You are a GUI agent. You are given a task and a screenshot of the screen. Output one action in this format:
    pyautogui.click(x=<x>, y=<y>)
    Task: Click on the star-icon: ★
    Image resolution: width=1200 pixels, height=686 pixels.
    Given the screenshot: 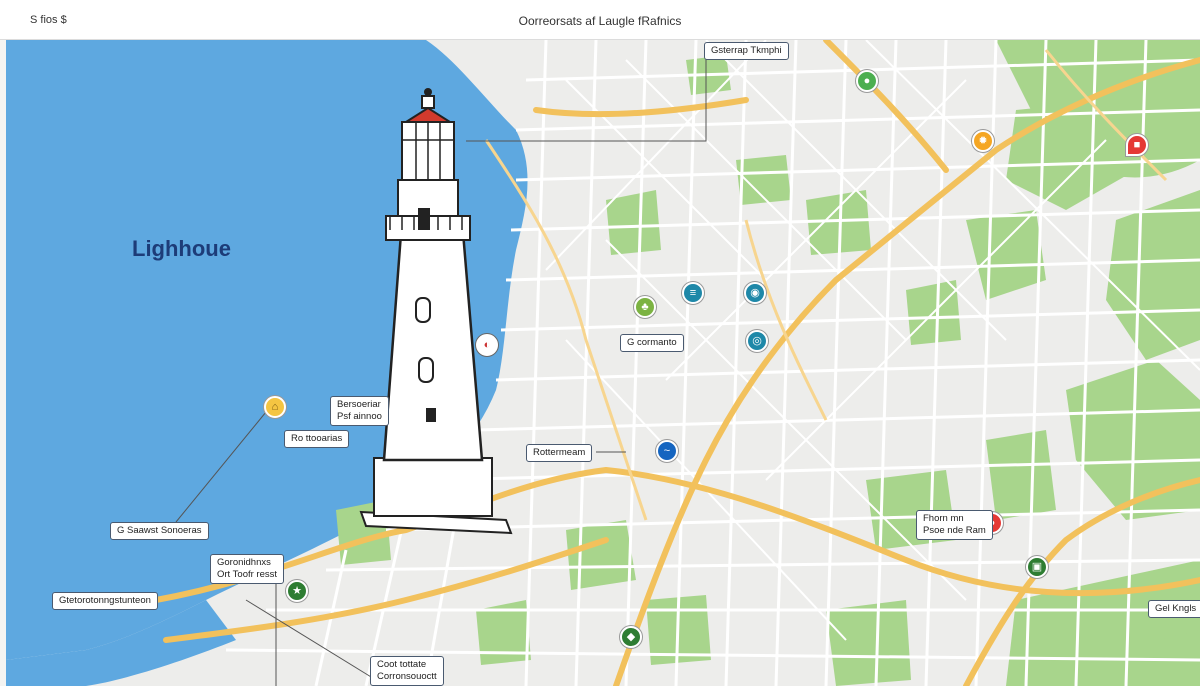 What is the action you would take?
    pyautogui.click(x=297, y=591)
    